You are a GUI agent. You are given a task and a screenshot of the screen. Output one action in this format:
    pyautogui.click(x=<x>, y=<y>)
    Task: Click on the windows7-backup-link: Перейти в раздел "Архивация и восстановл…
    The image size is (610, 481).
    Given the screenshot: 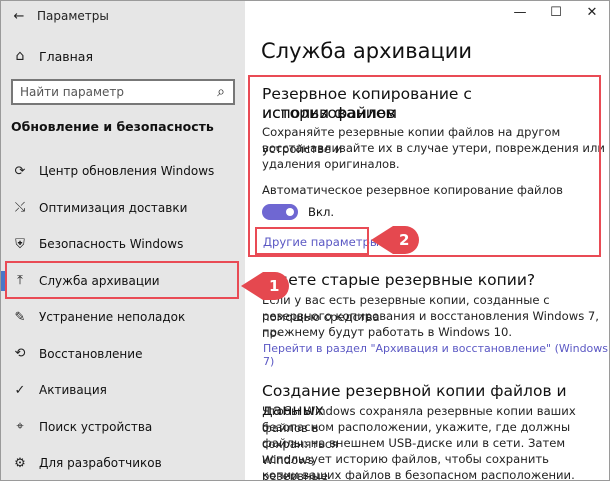 What is the action you would take?
    pyautogui.click(x=436, y=355)
    